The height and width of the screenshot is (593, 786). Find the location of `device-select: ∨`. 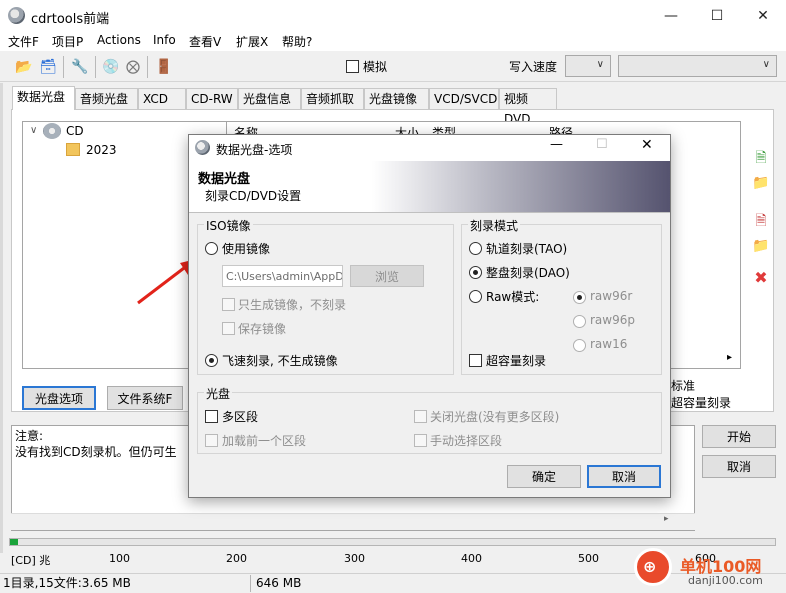

device-select: ∨ is located at coordinates (697, 66).